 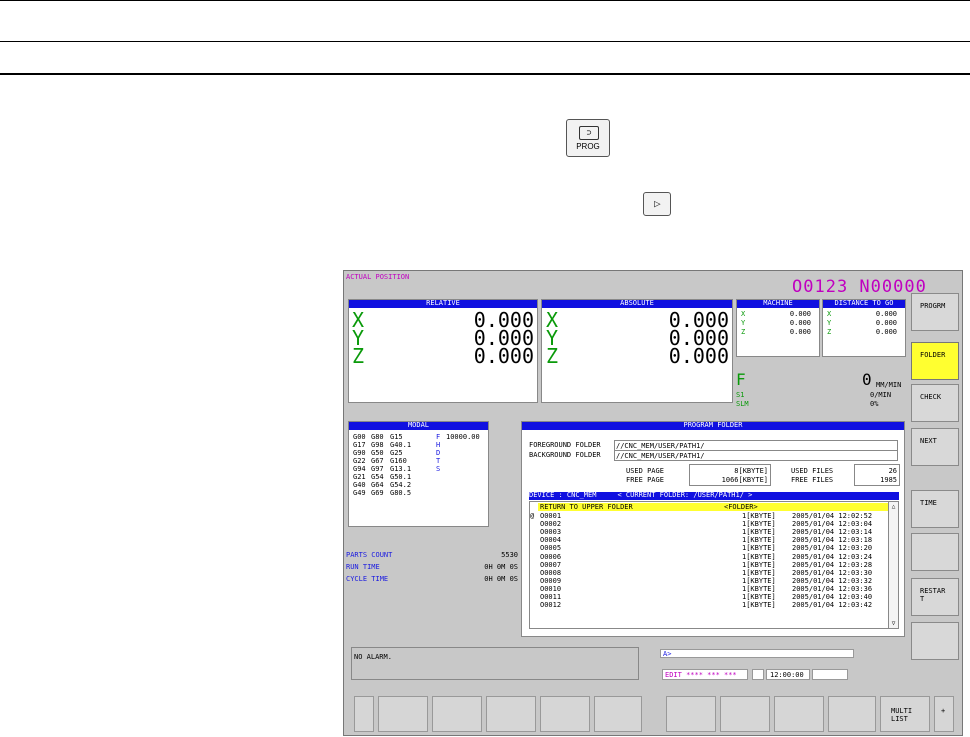 What do you see at coordinates (364, 714) in the screenshot?
I see `bottom-key-left-edge` at bounding box center [364, 714].